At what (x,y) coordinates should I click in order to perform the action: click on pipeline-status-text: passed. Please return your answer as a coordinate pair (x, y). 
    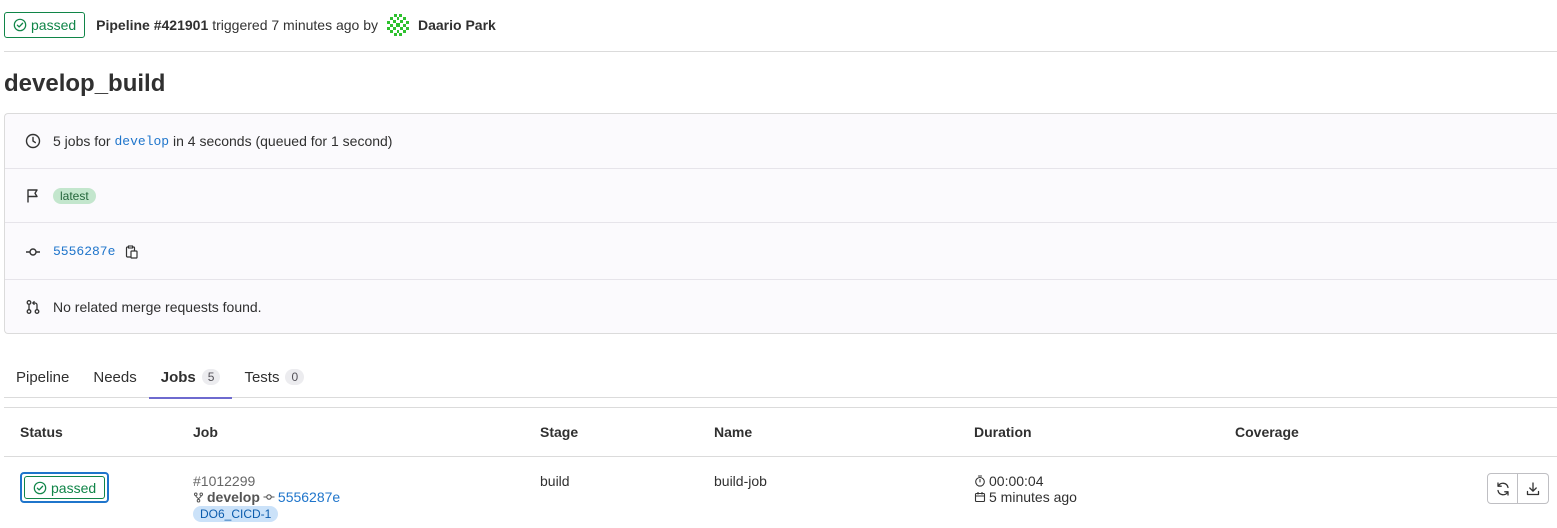
    Looking at the image, I should click on (54, 25).